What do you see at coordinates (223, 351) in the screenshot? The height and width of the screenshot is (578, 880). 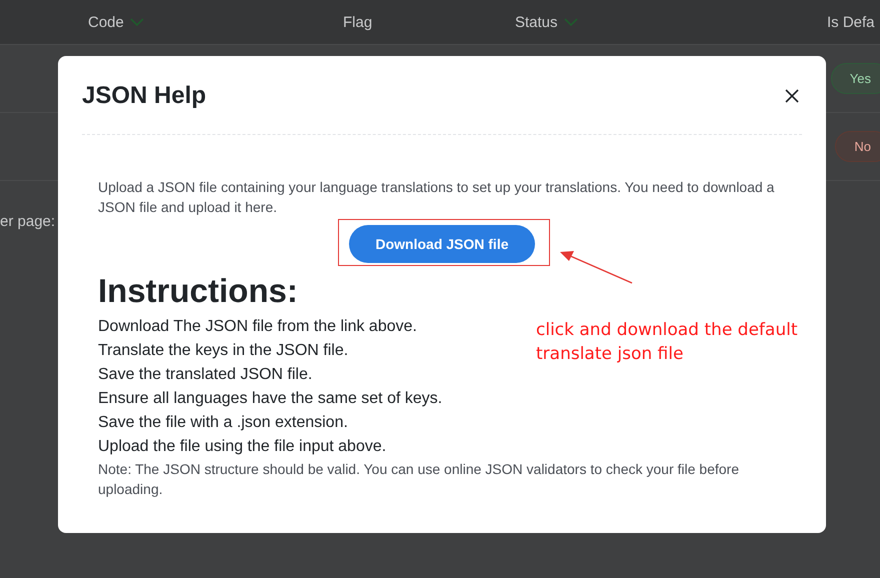 I see `instruction-step: Translate the keys in the JSON file.` at bounding box center [223, 351].